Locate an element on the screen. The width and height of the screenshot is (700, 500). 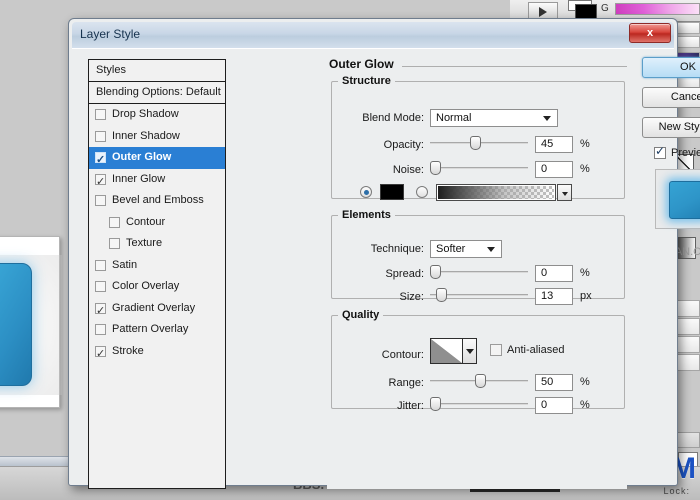
spread-slider is located at coordinates (479, 272).